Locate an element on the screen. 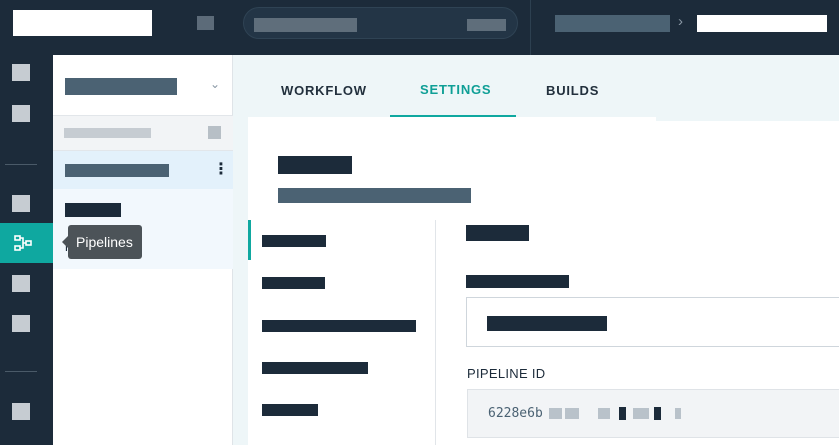  pipeline-list-item: ⋮ is located at coordinates (143, 170).